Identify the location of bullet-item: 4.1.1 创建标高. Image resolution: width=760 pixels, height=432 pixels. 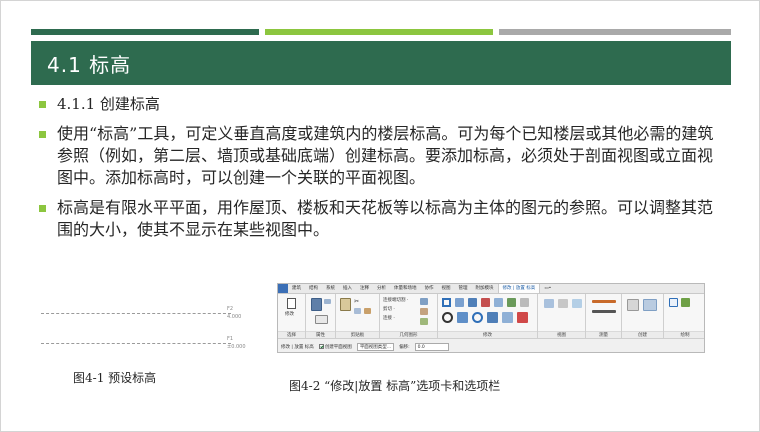
(377, 104).